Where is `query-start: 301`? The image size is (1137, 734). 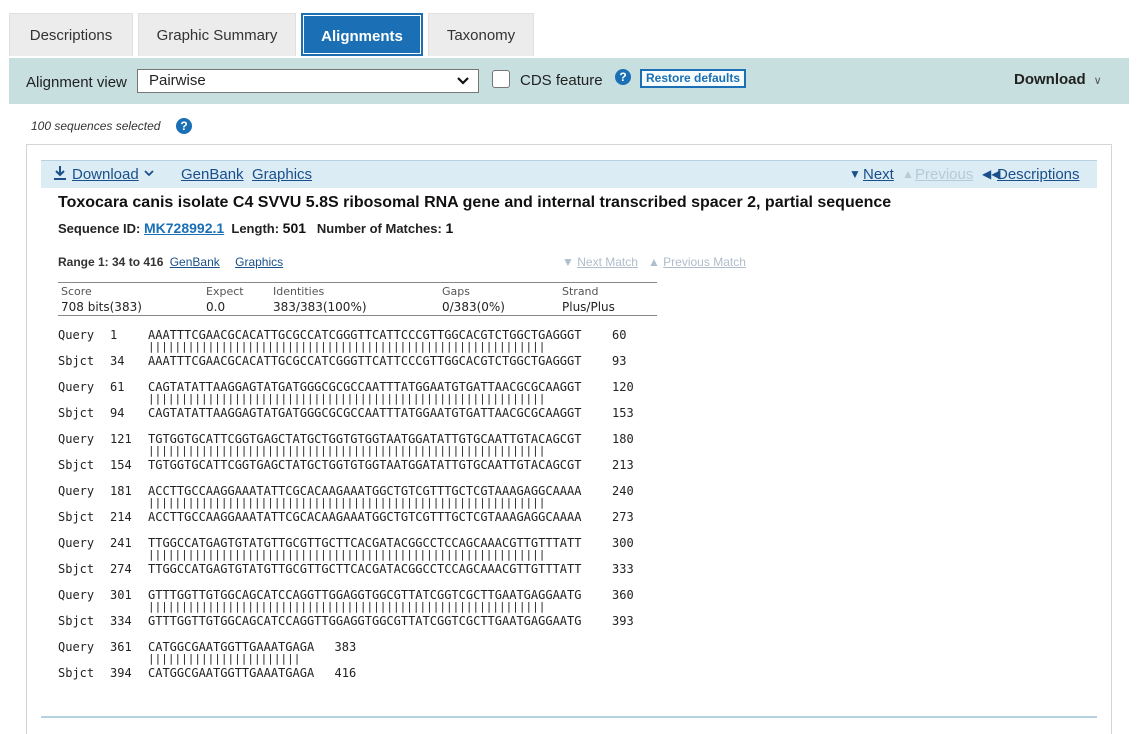
query-start: 301 is located at coordinates (121, 595).